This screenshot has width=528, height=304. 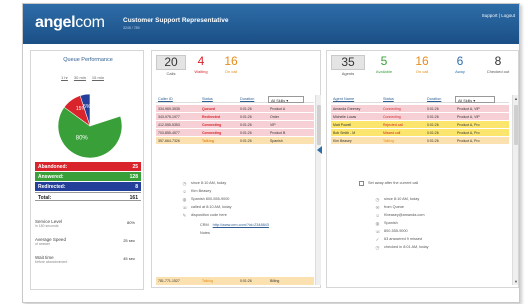 I want to click on total-stat: Total: 161, so click(x=88, y=196).